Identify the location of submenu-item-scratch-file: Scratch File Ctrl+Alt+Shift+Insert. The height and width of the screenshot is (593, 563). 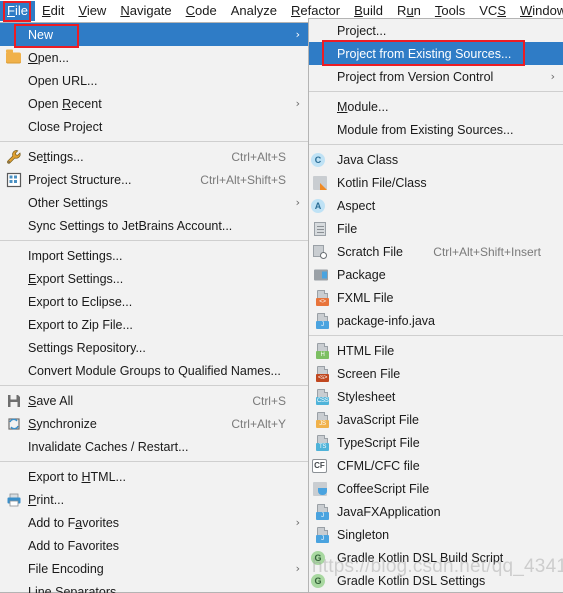
(436, 251).